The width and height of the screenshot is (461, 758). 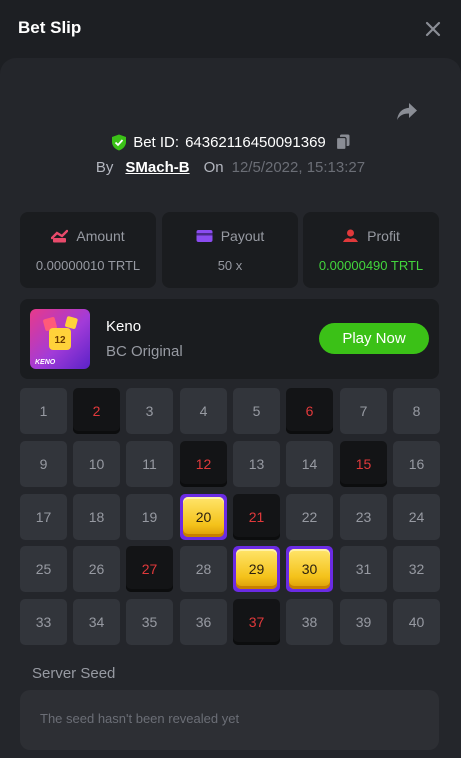 I want to click on keno-cell: 5, so click(x=256, y=411).